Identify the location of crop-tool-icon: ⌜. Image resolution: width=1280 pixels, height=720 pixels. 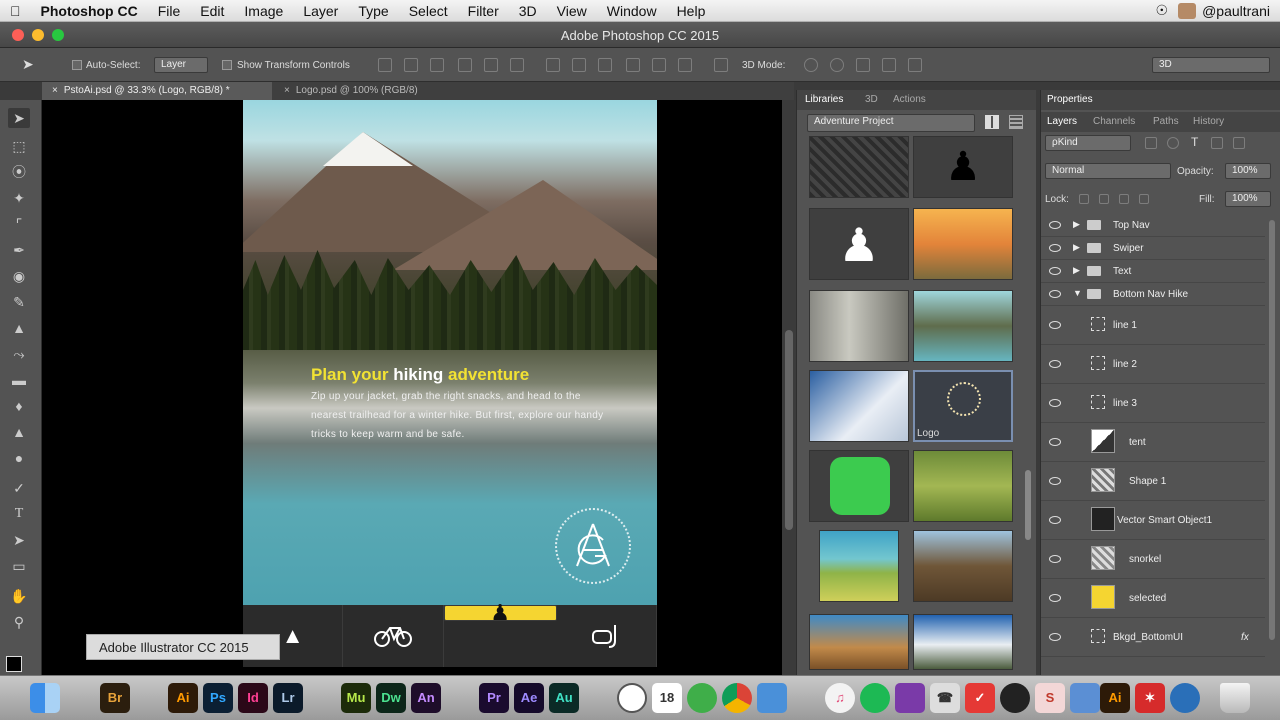
(19, 224).